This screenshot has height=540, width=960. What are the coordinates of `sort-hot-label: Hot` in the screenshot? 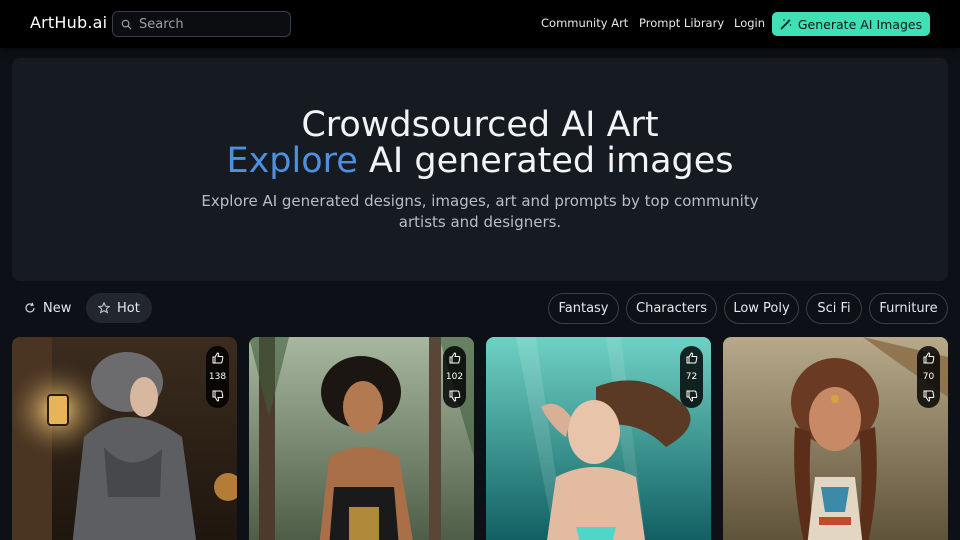 It's located at (128, 308).